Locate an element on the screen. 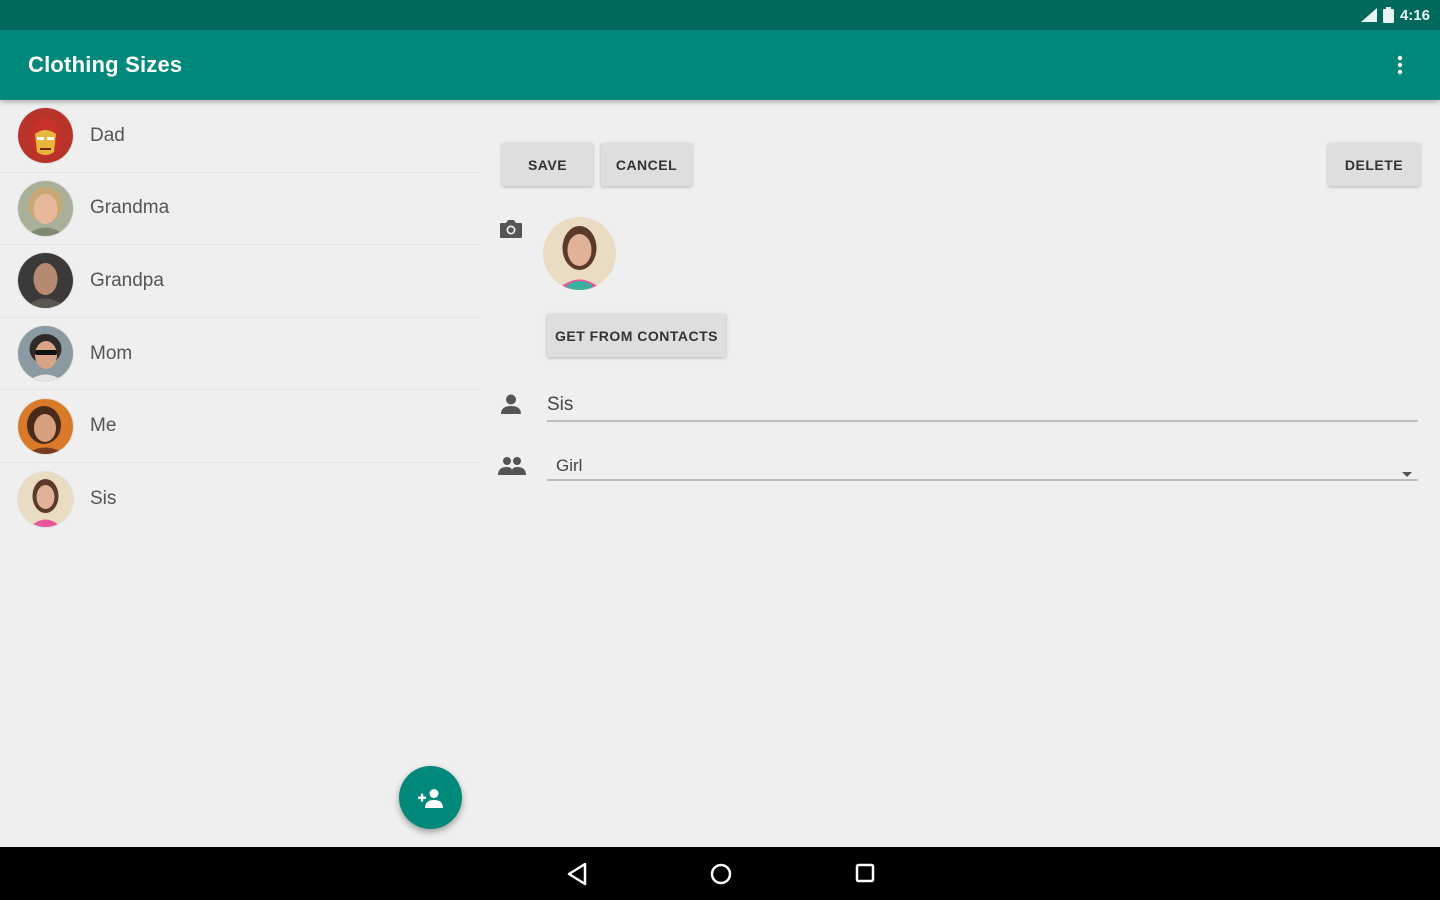 The image size is (1440, 900). camera-icon is located at coordinates (511, 231).